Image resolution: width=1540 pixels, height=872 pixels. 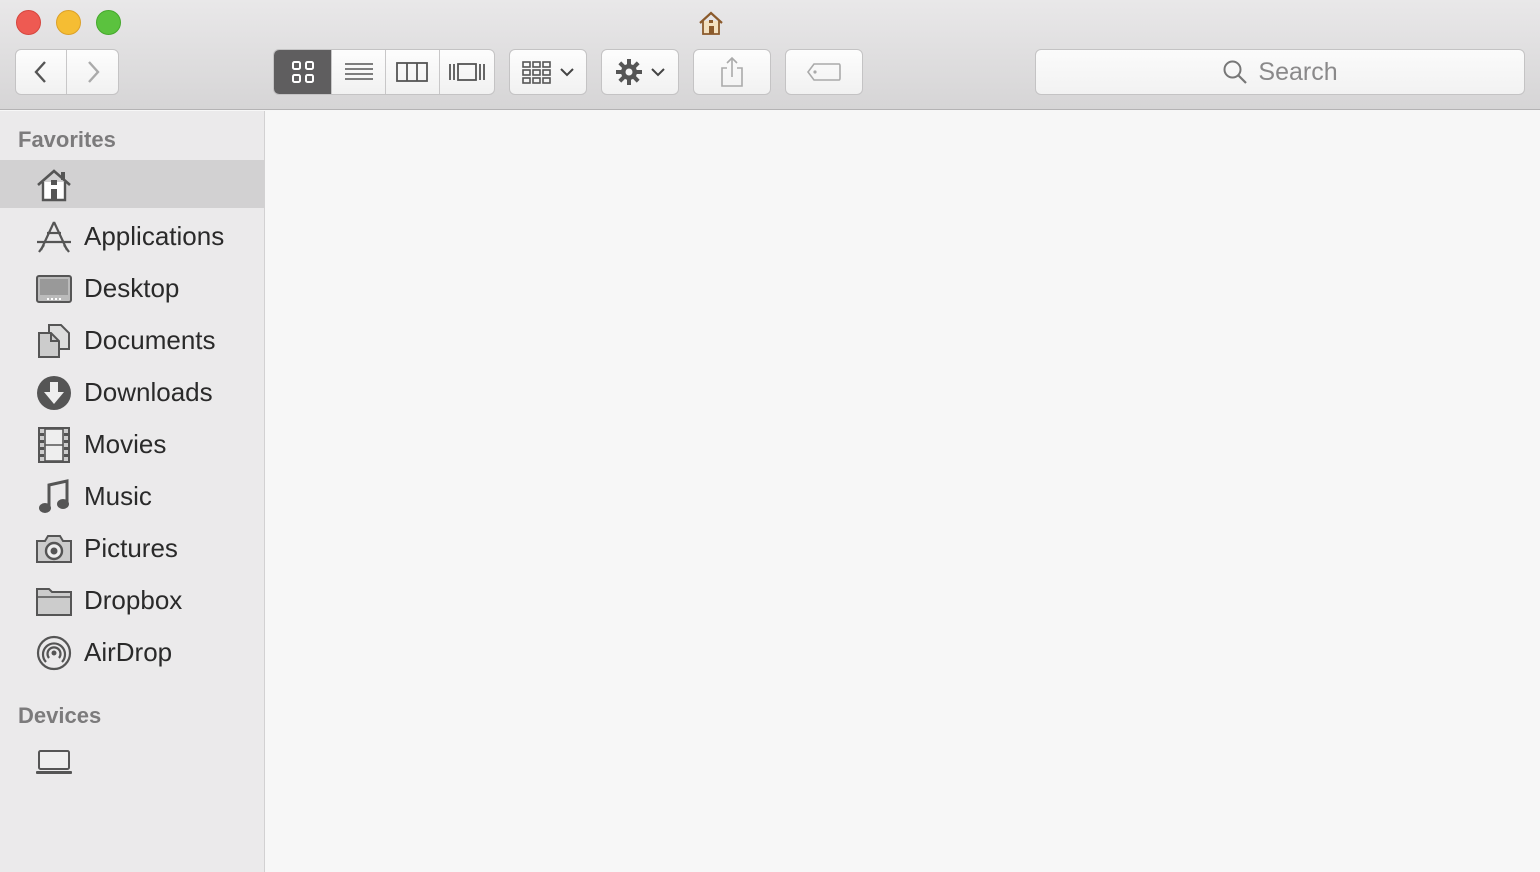 I want to click on sidebar-item-music: Music, so click(x=132, y=496).